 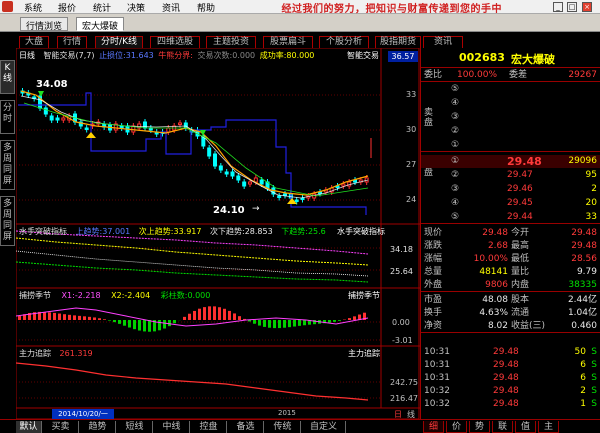 I want to click on weibi-val: 100.00%, so click(x=477, y=75).